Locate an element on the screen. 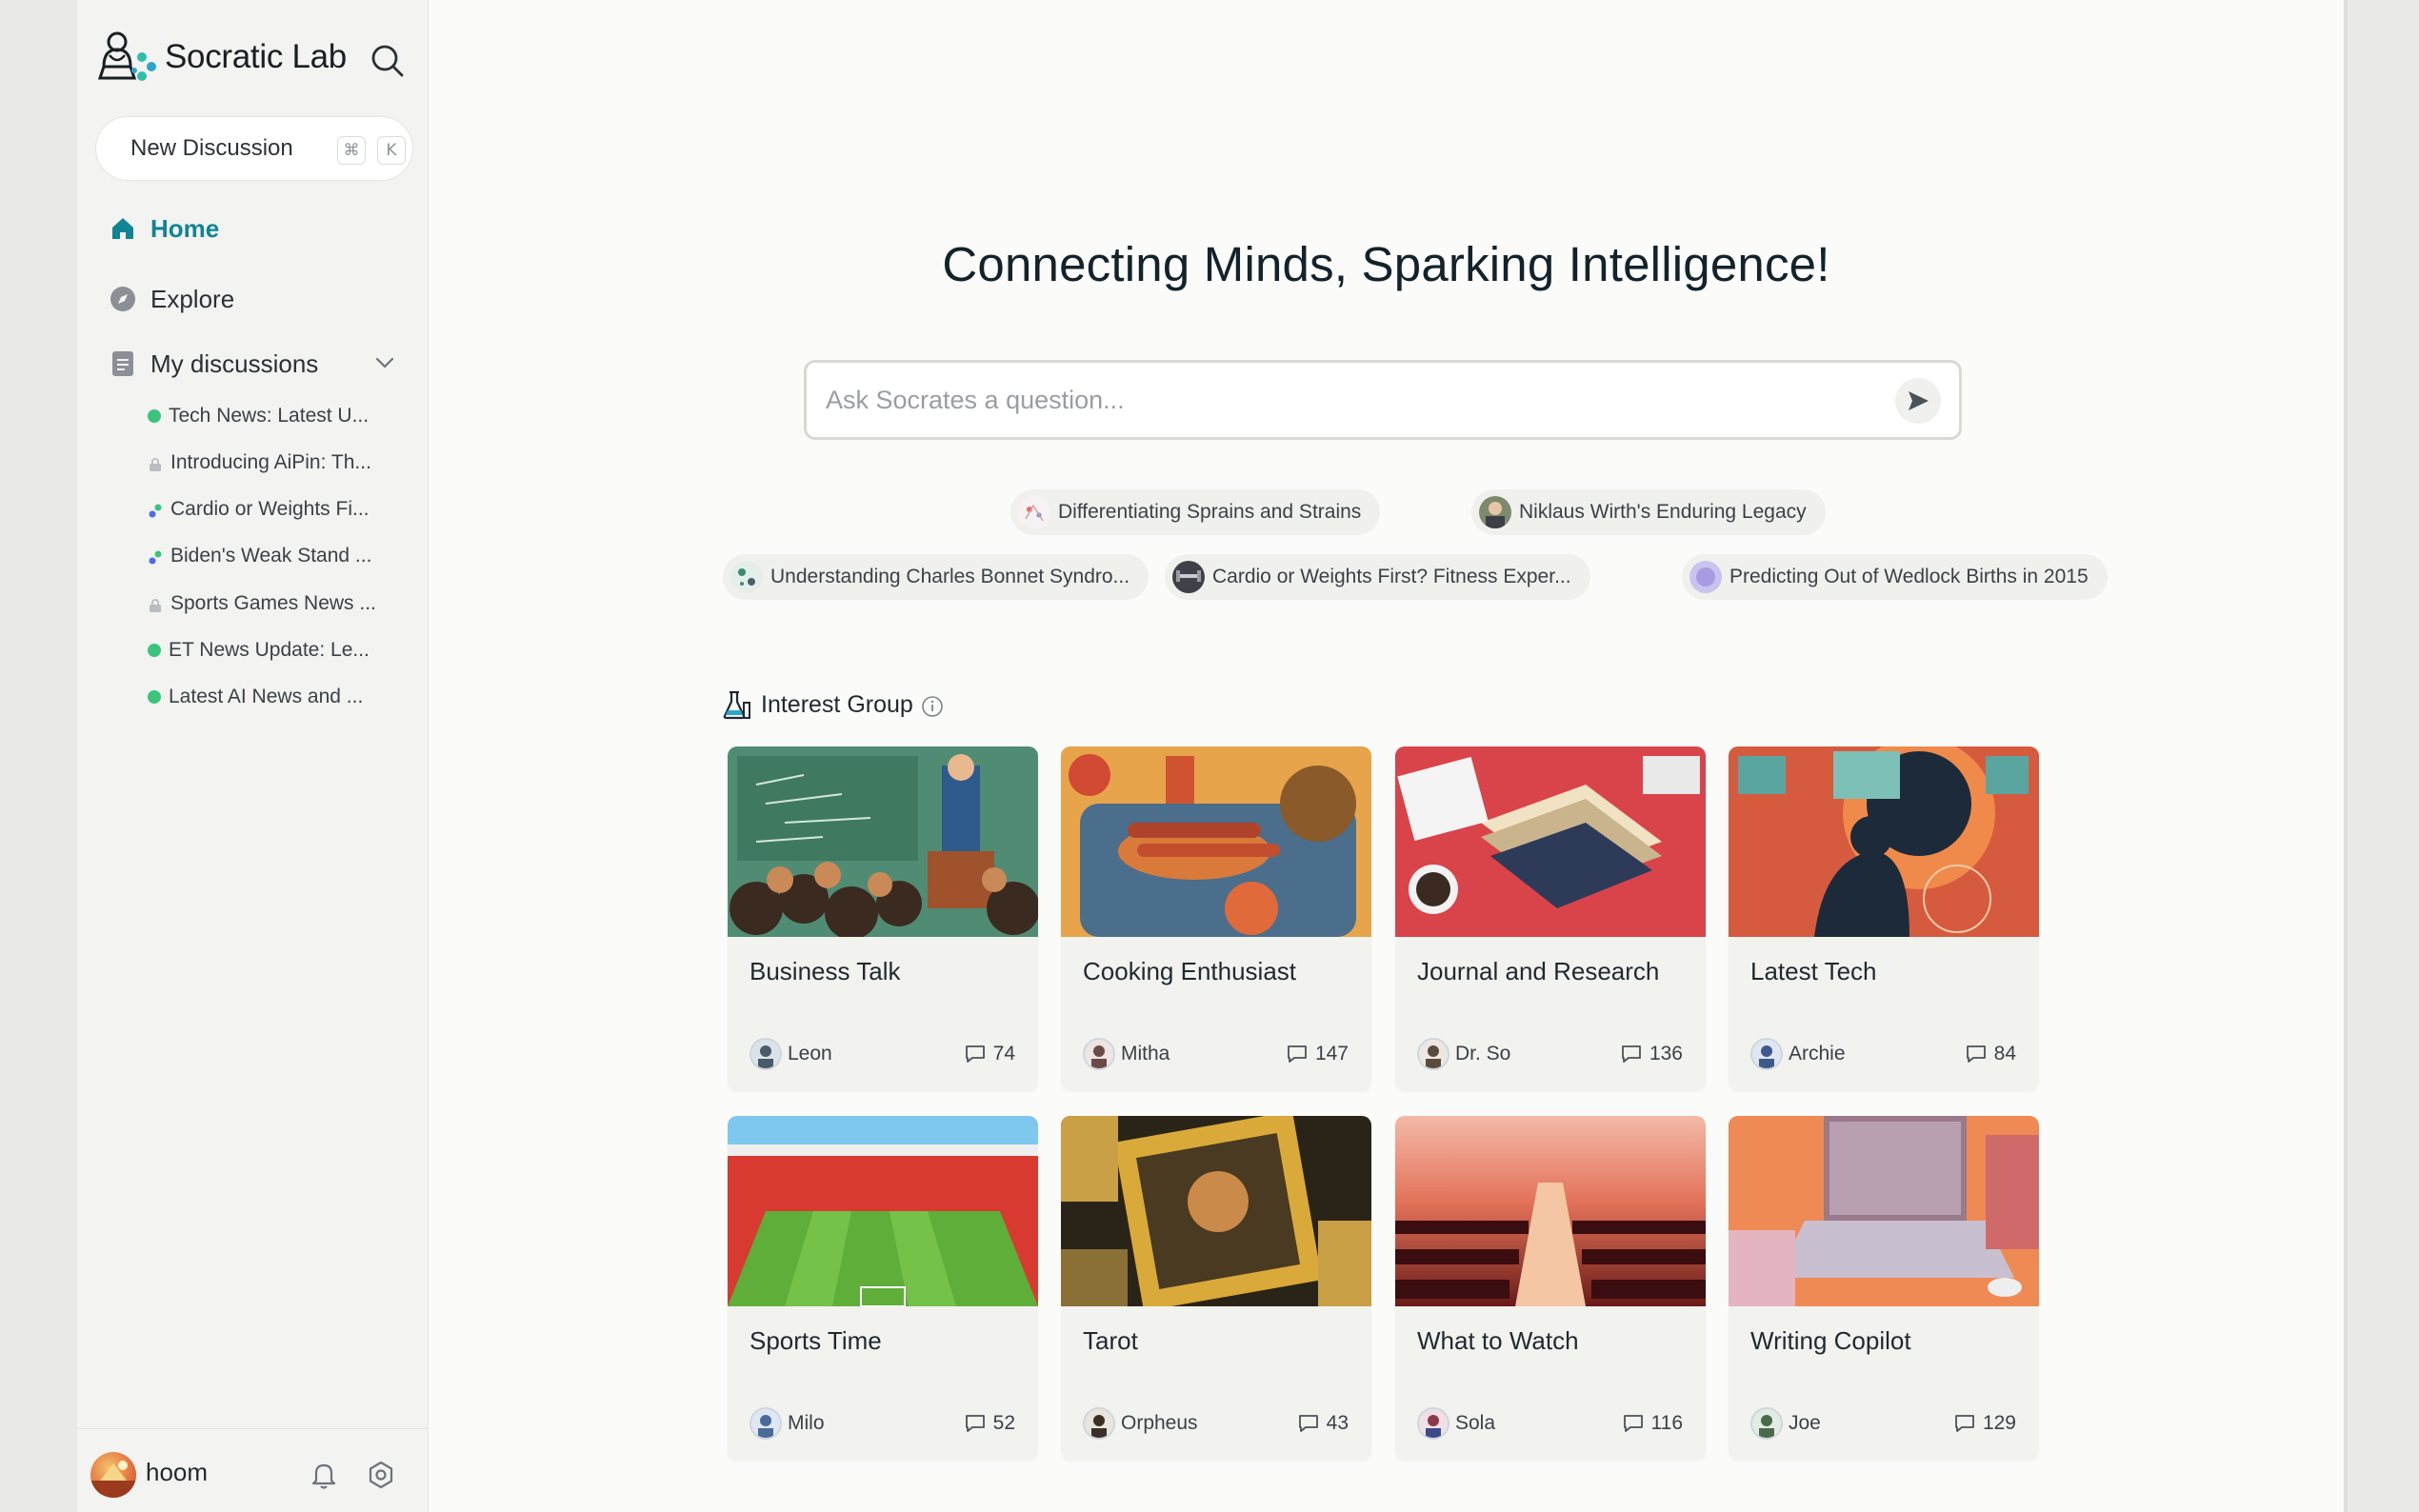 The width and height of the screenshot is (2419, 1512). settings-icon is located at coordinates (381, 1475).